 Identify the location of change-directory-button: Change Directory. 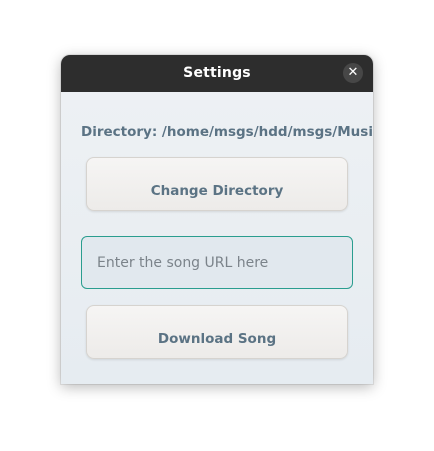
(217, 184).